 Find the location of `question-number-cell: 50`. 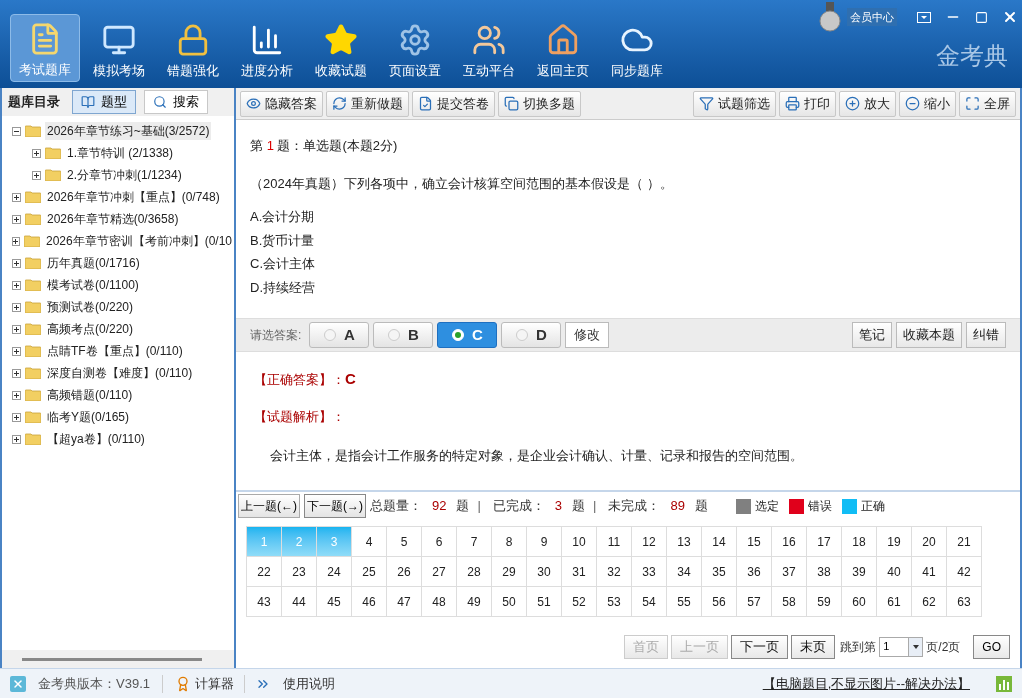

question-number-cell: 50 is located at coordinates (509, 602).